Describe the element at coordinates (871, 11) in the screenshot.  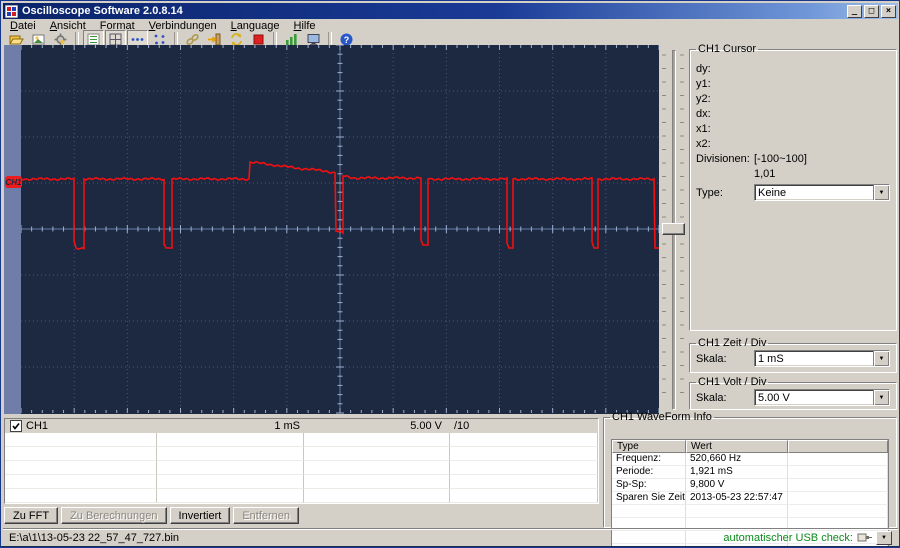
I see `maximize-button: □` at that location.